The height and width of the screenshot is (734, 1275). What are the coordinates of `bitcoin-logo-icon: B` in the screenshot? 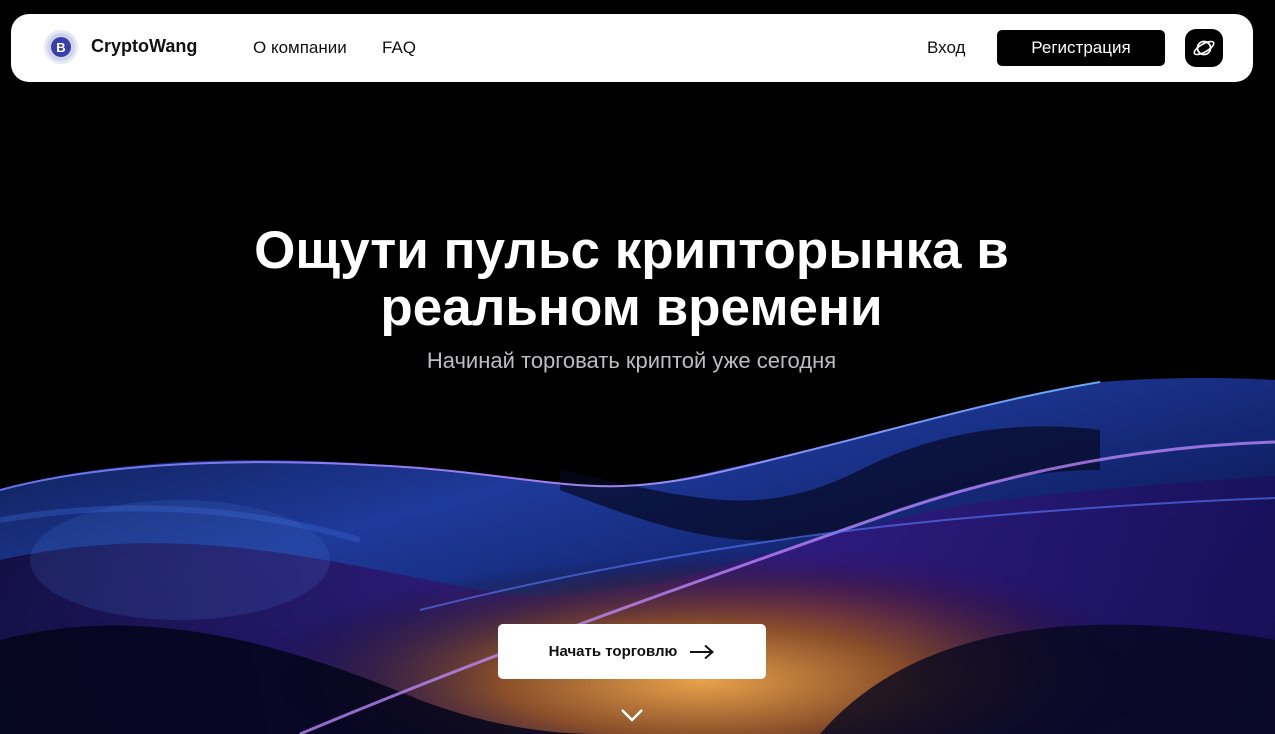 It's located at (61, 47).